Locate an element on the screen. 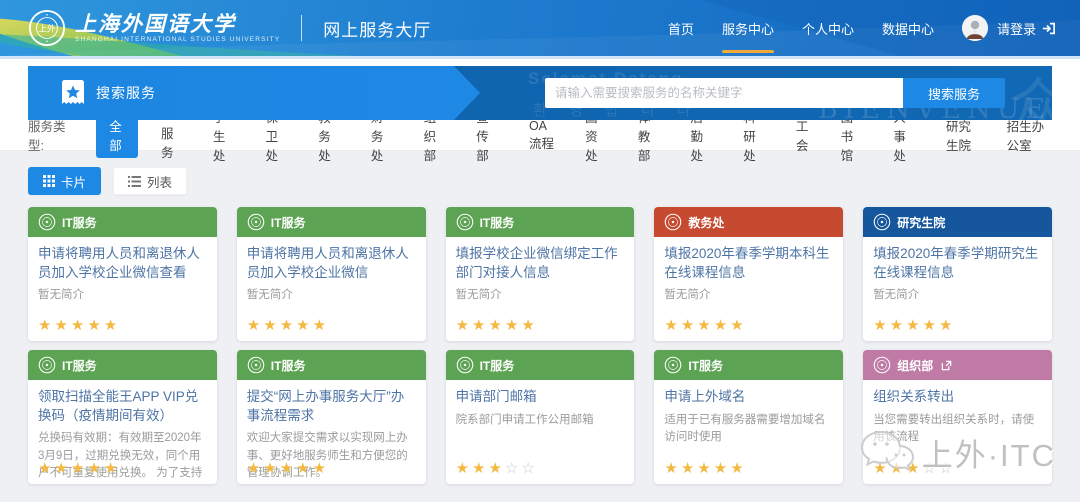 The height and width of the screenshot is (502, 1080). card-title: 申请将聘用人员和离退休人员加入学校企业微信查看 is located at coordinates (122, 263).